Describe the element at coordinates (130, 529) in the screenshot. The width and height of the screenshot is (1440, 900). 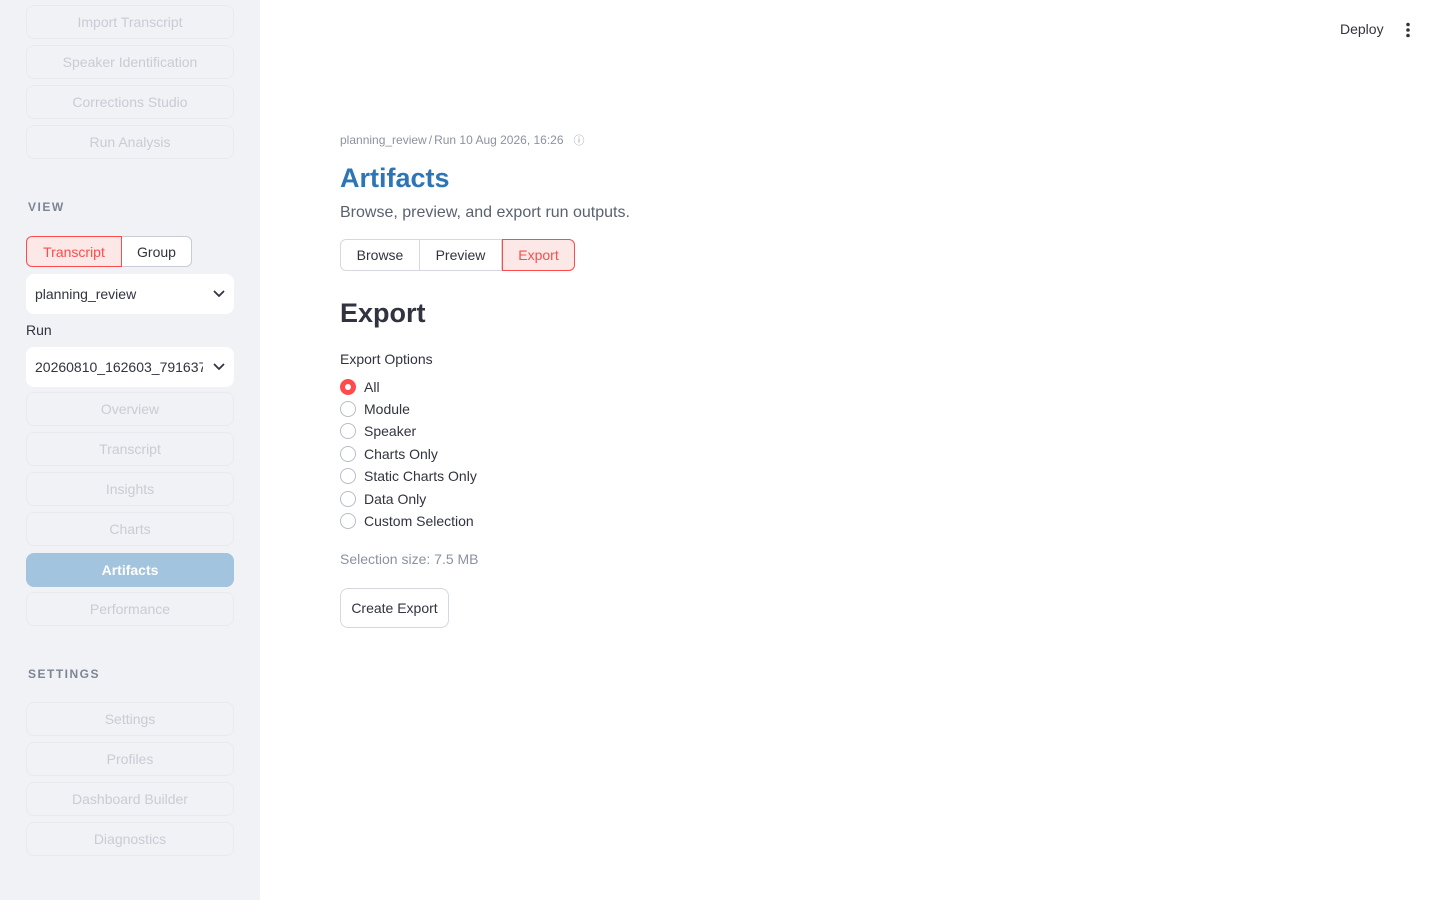
I see `nav-charts: Charts` at that location.